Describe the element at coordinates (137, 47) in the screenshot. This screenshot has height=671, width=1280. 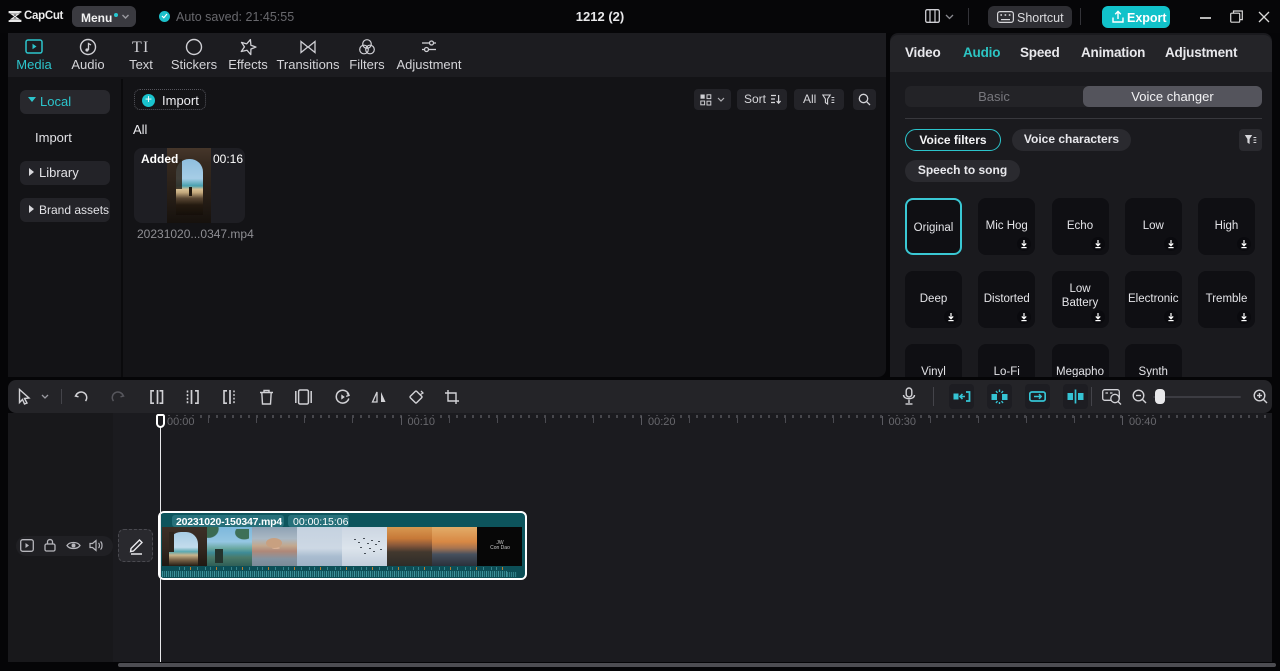
I see `svg-text: T` at that location.